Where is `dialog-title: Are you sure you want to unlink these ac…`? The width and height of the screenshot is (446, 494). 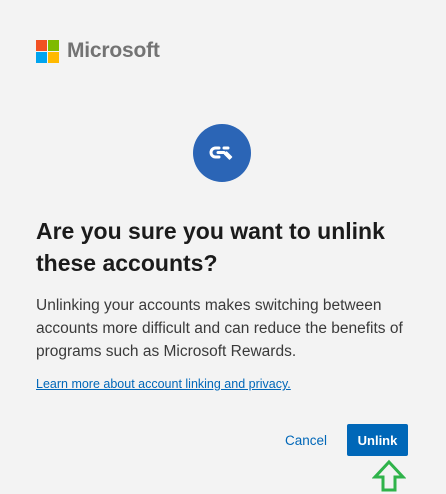 dialog-title: Are you sure you want to unlink these ac… is located at coordinates (210, 247).